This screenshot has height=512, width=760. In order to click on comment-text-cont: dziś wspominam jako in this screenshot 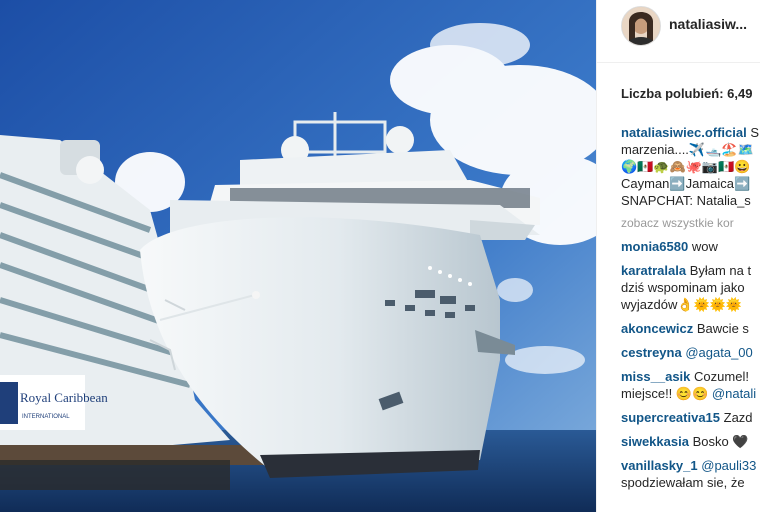, I will do `click(683, 287)`.